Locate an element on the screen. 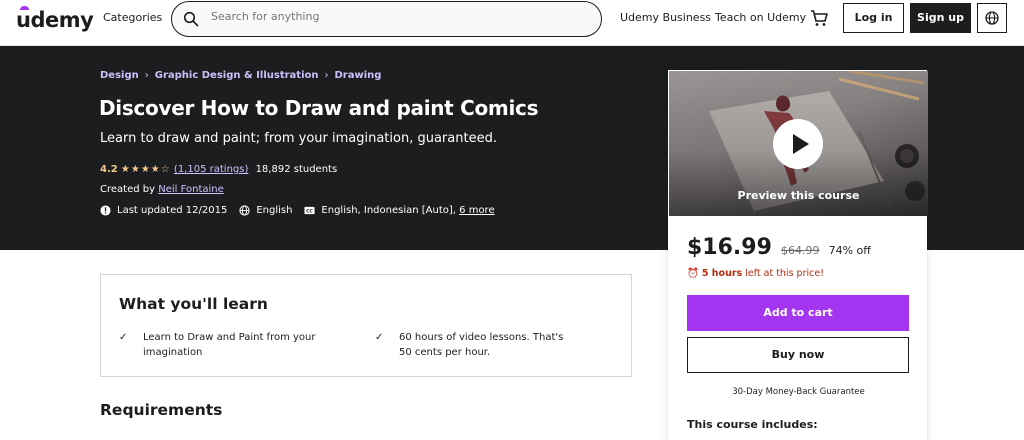 This screenshot has width=1024, height=440. course-preview-video: Preview this course is located at coordinates (798, 143).